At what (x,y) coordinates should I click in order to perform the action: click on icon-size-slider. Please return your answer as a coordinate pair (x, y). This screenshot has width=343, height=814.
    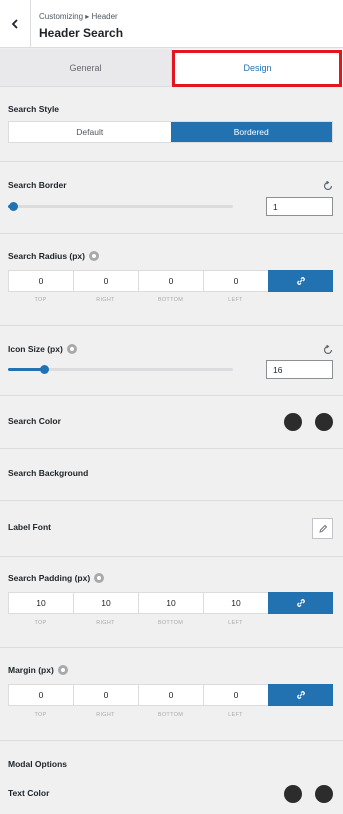
    Looking at the image, I should click on (120, 369).